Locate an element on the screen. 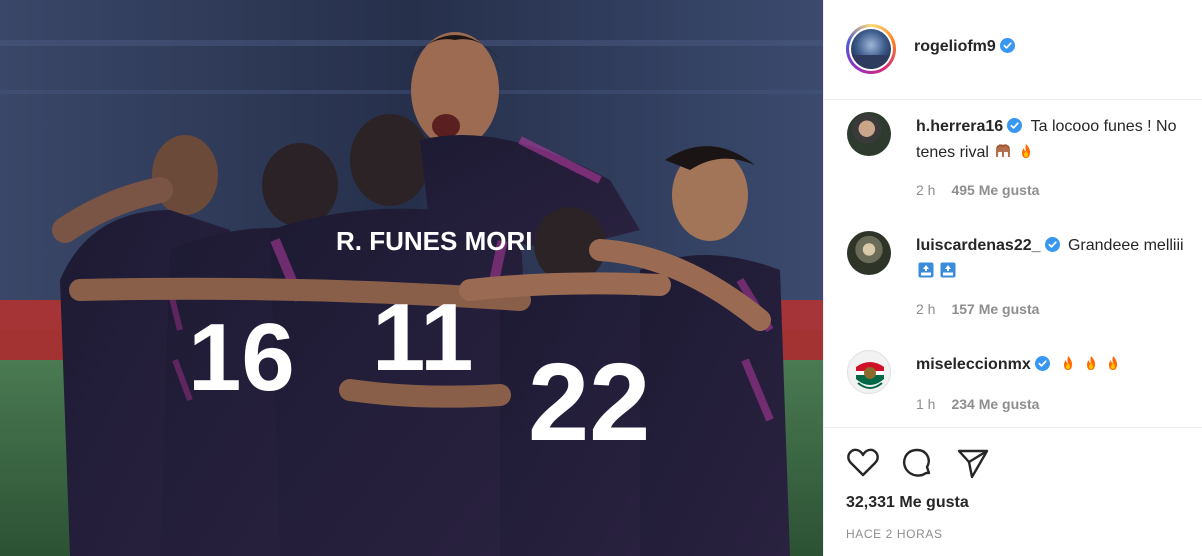  comment-time: 1 h is located at coordinates (926, 404).